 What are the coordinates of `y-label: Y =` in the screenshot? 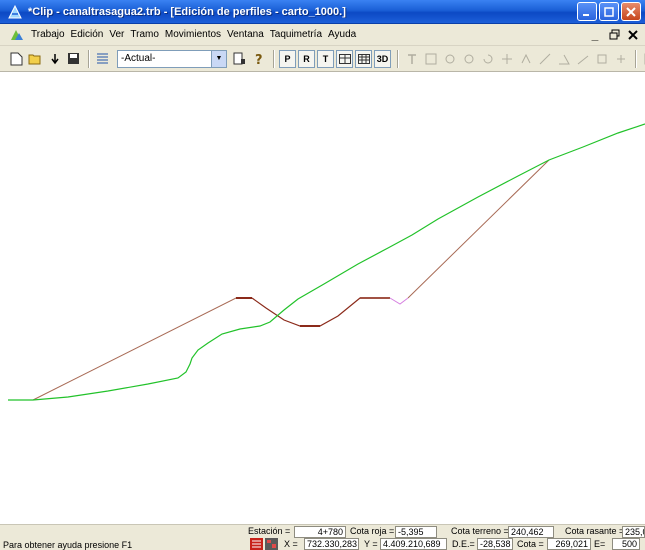 It's located at (371, 544).